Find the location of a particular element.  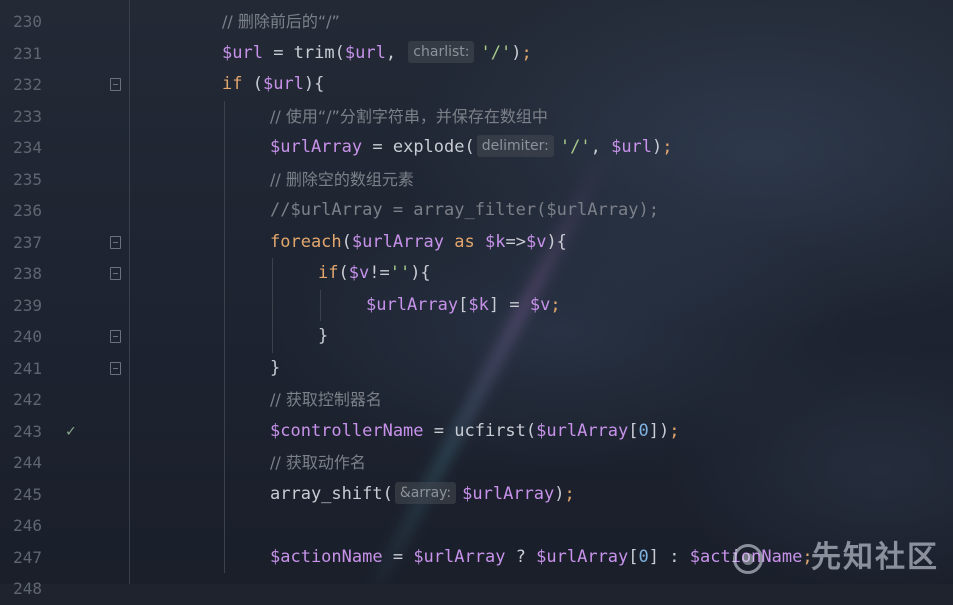

code-line-232: 232 if ($url){ is located at coordinates (476, 85).